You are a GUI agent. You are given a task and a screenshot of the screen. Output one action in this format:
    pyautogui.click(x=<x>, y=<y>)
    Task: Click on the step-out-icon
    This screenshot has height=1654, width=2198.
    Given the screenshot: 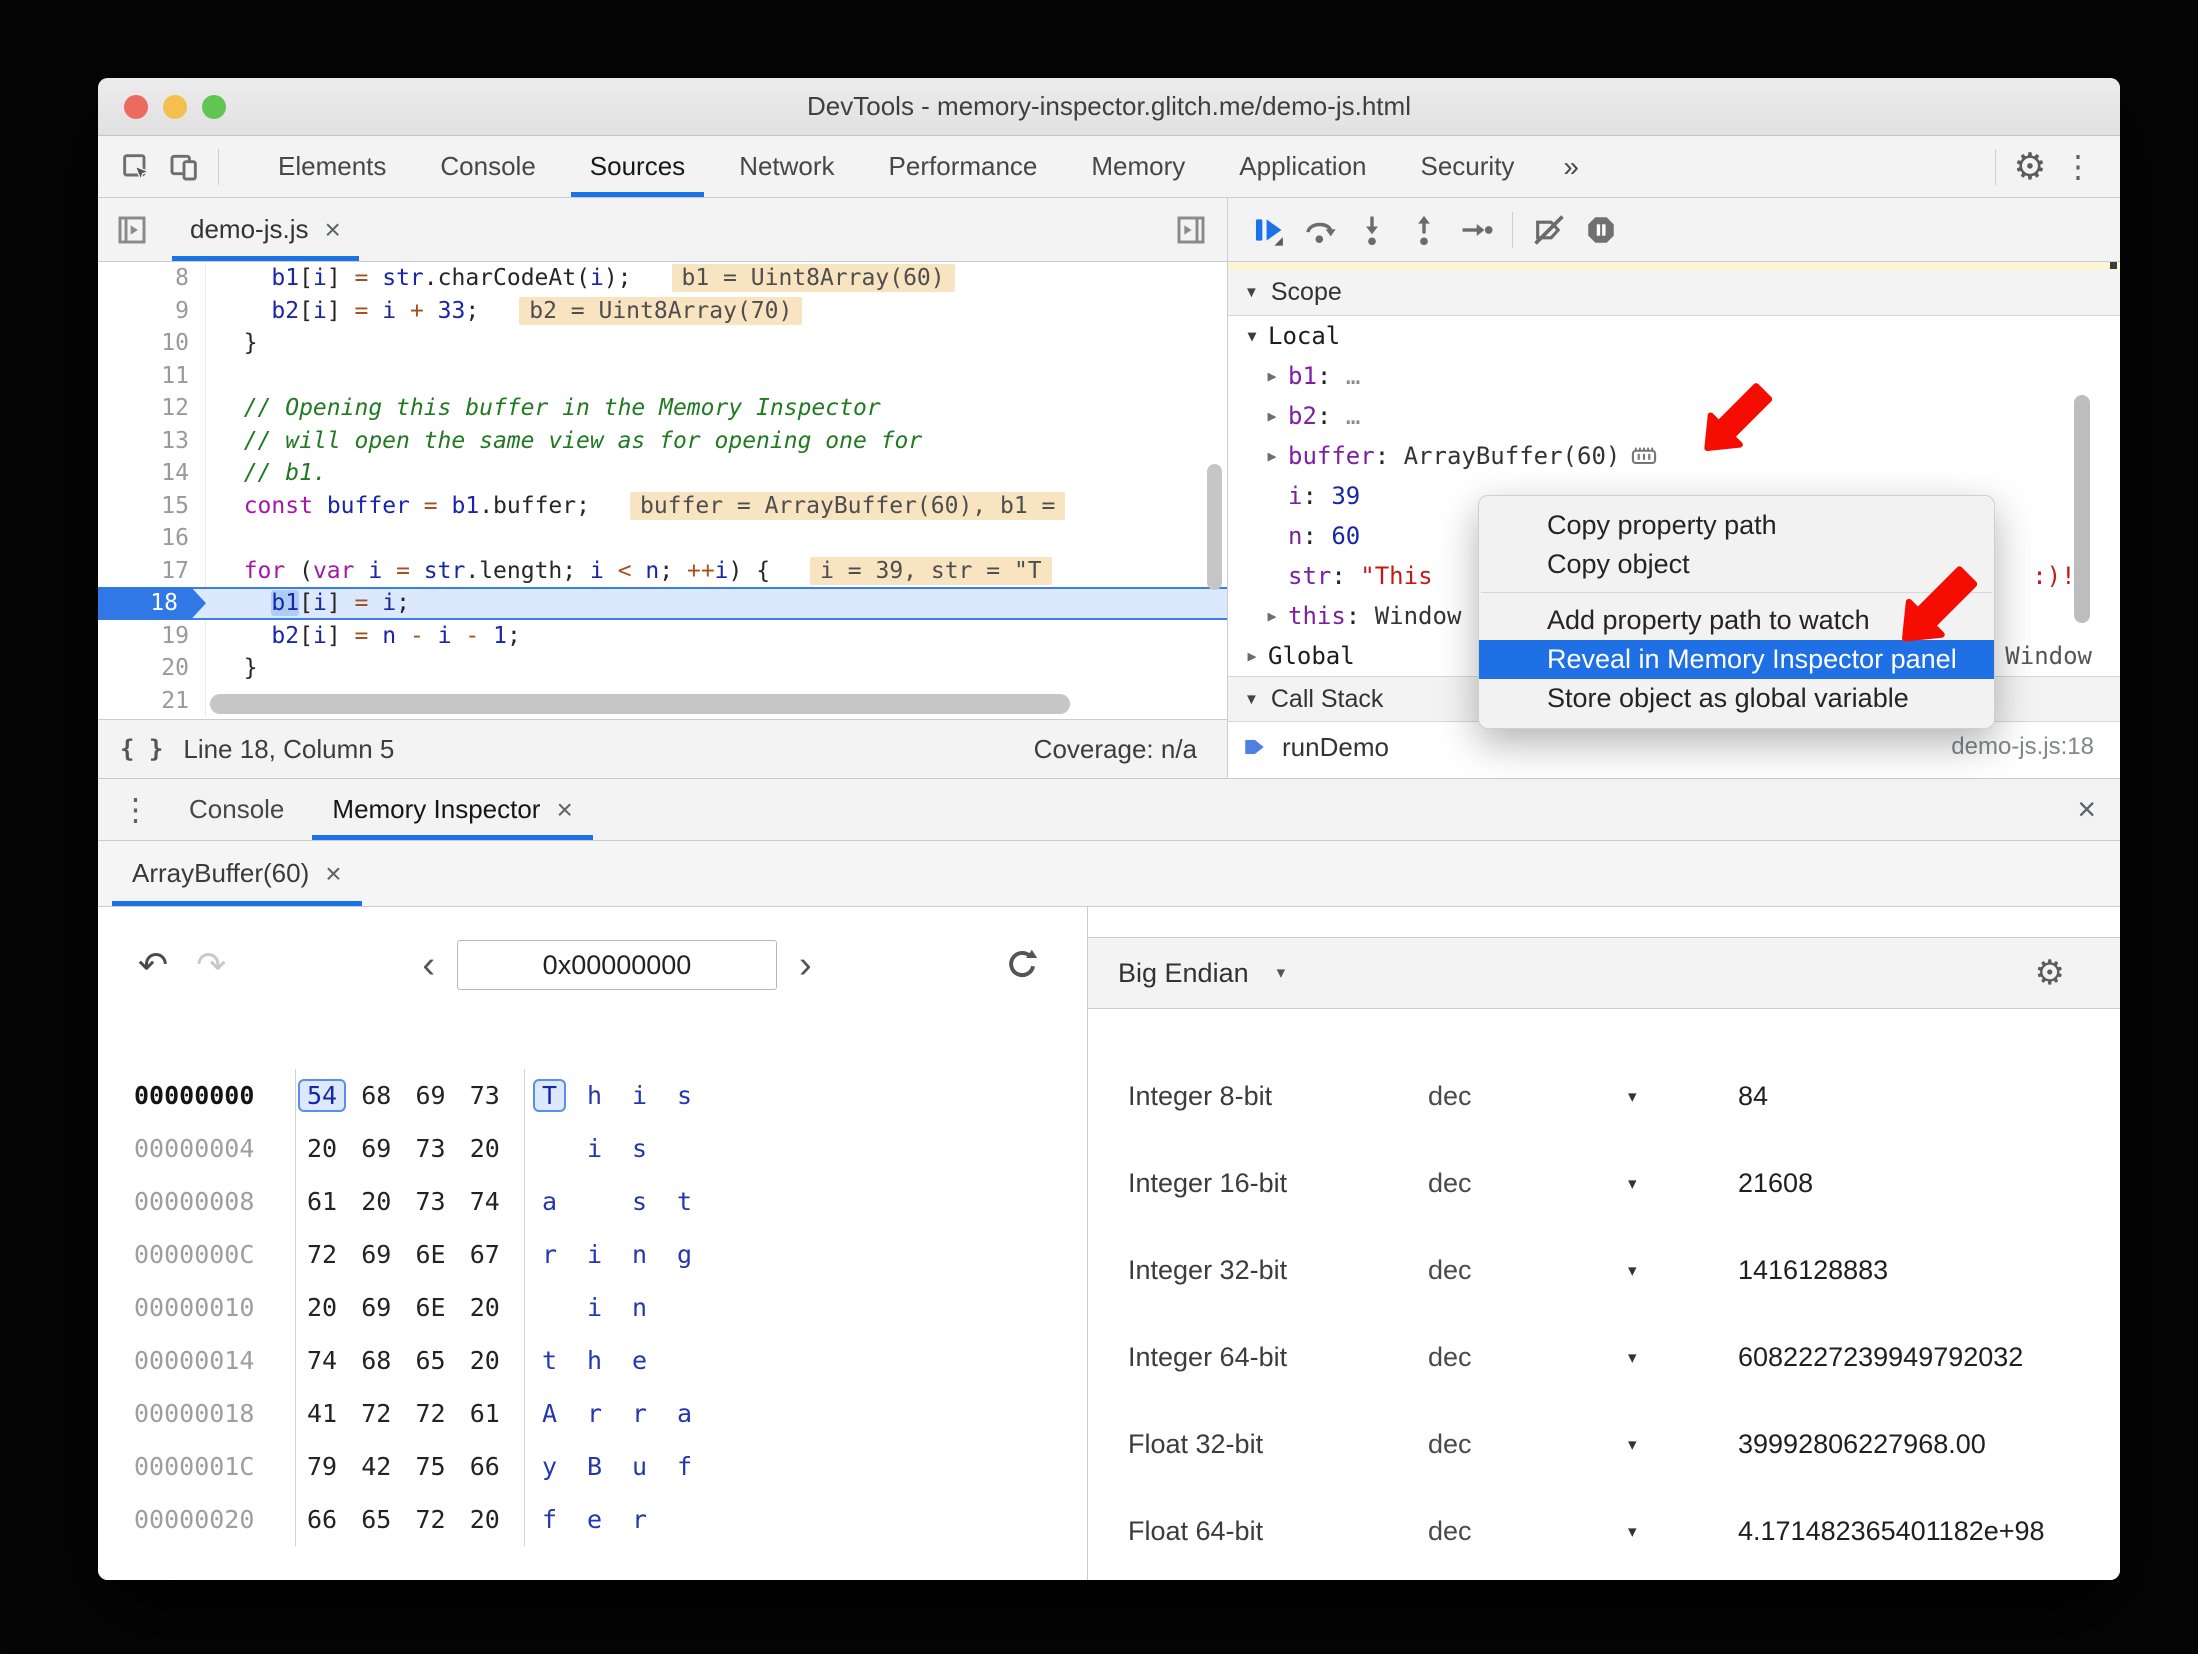 What is the action you would take?
    pyautogui.click(x=1424, y=230)
    